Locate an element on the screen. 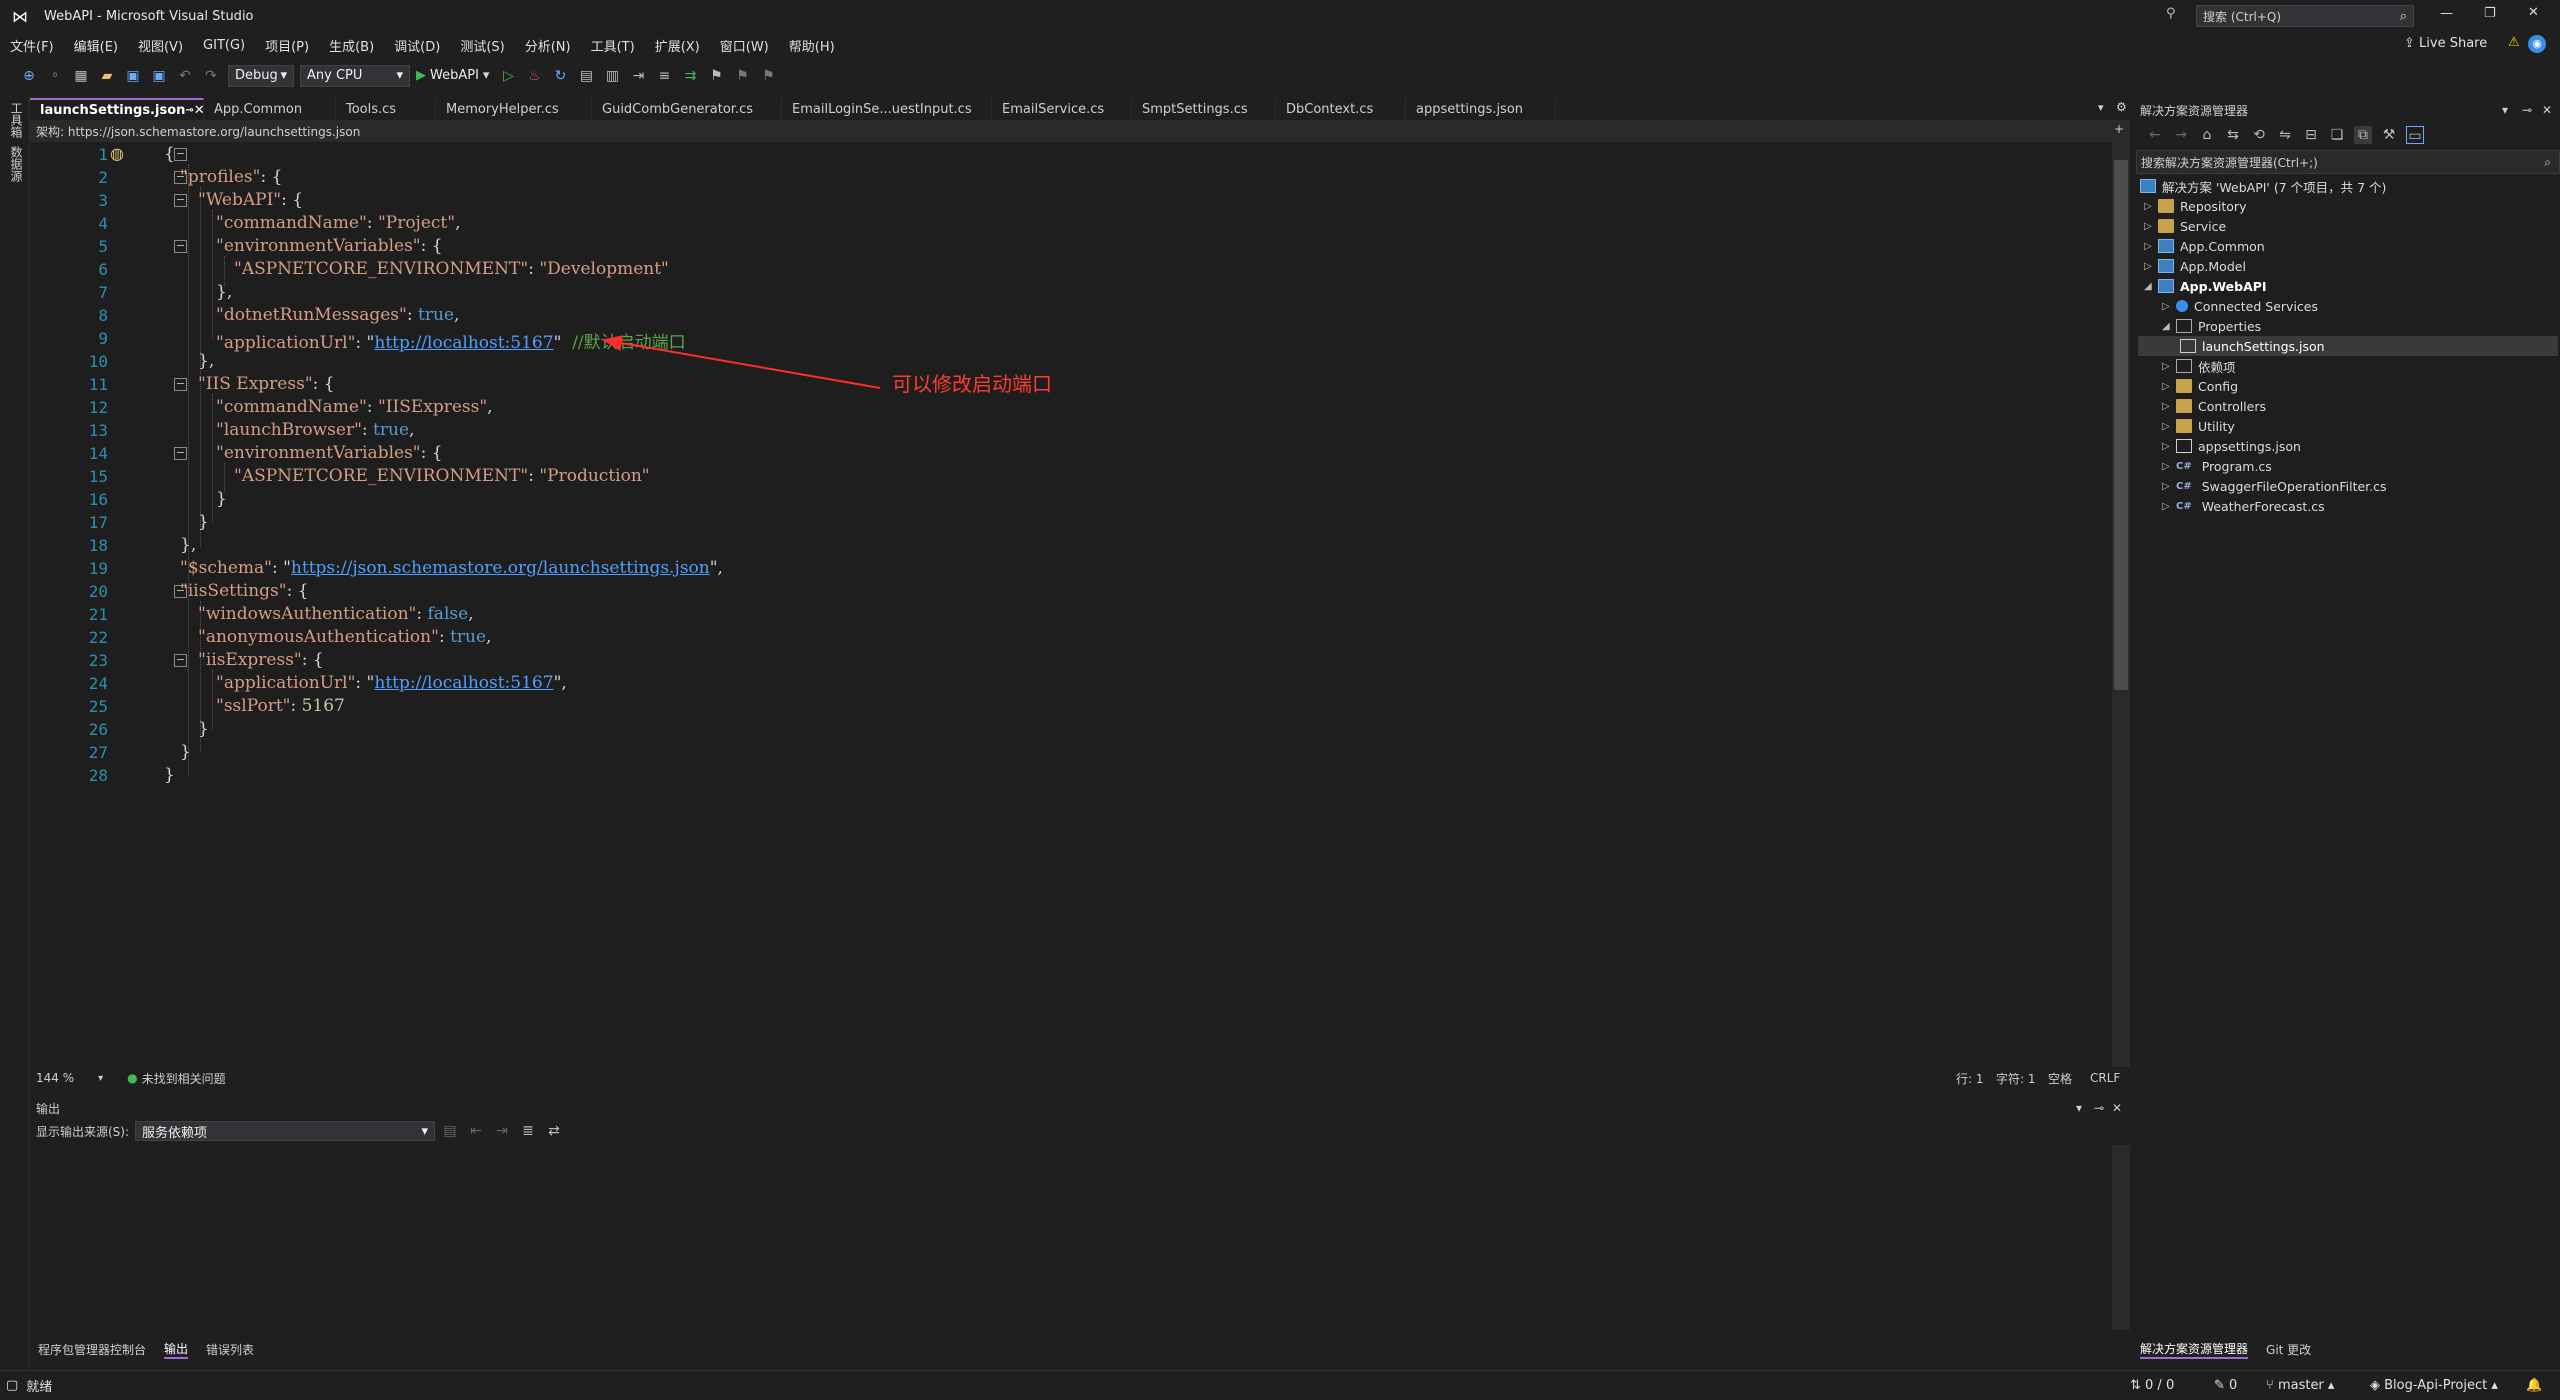 This screenshot has height=1400, width=2560. arrow-to-port is located at coordinates (741, 362).